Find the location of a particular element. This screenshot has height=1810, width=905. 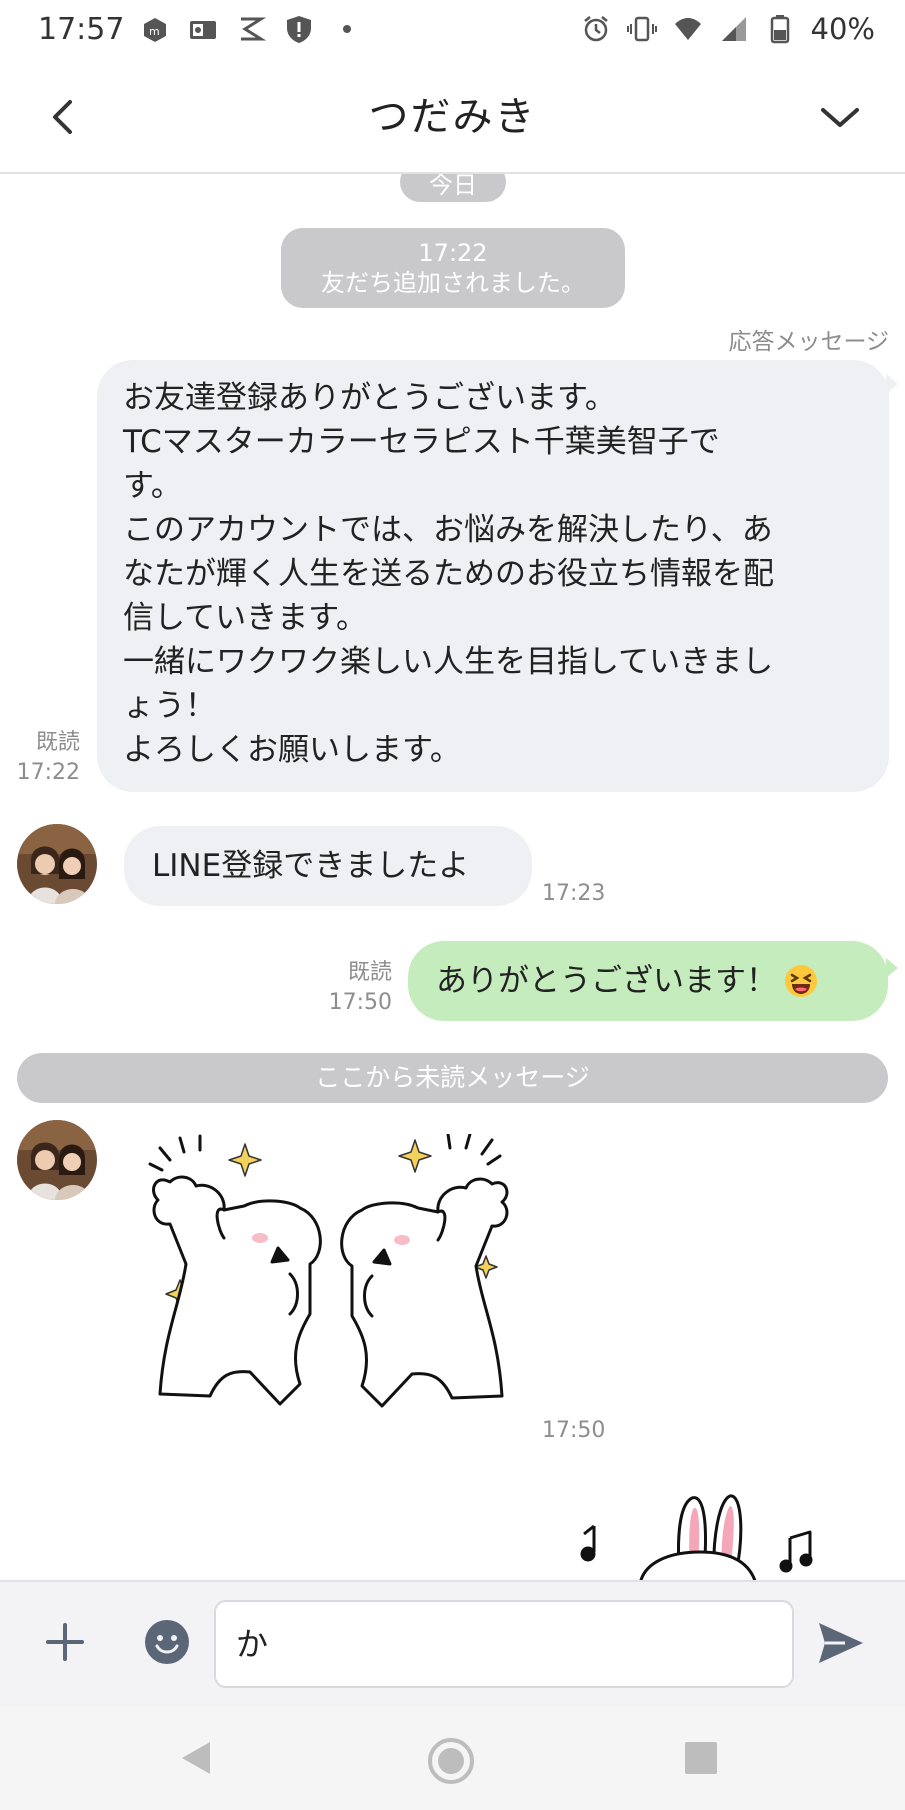

m-app-icon: m is located at coordinates (155, 29).